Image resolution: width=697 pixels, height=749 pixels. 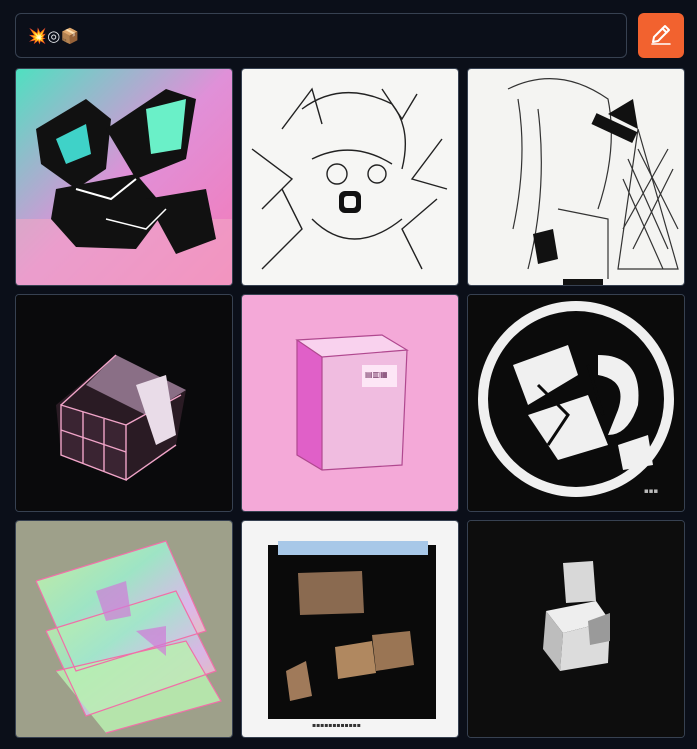 I want to click on pencil-icon, so click(x=661, y=35).